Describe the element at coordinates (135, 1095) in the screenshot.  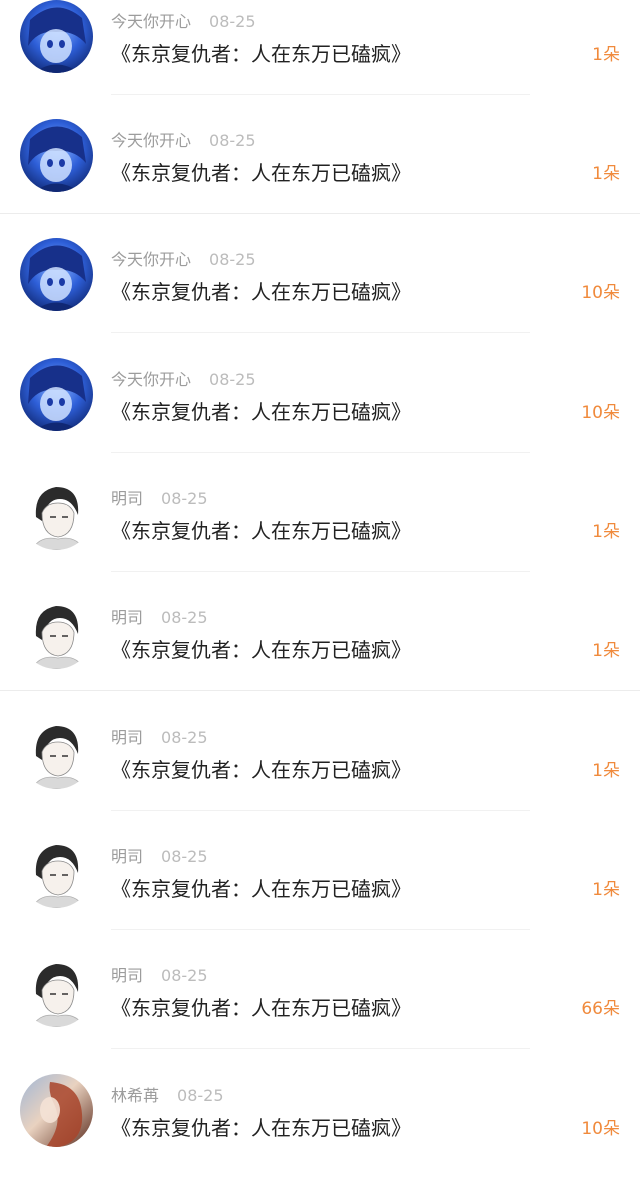
I see `user-name: 林希苒` at that location.